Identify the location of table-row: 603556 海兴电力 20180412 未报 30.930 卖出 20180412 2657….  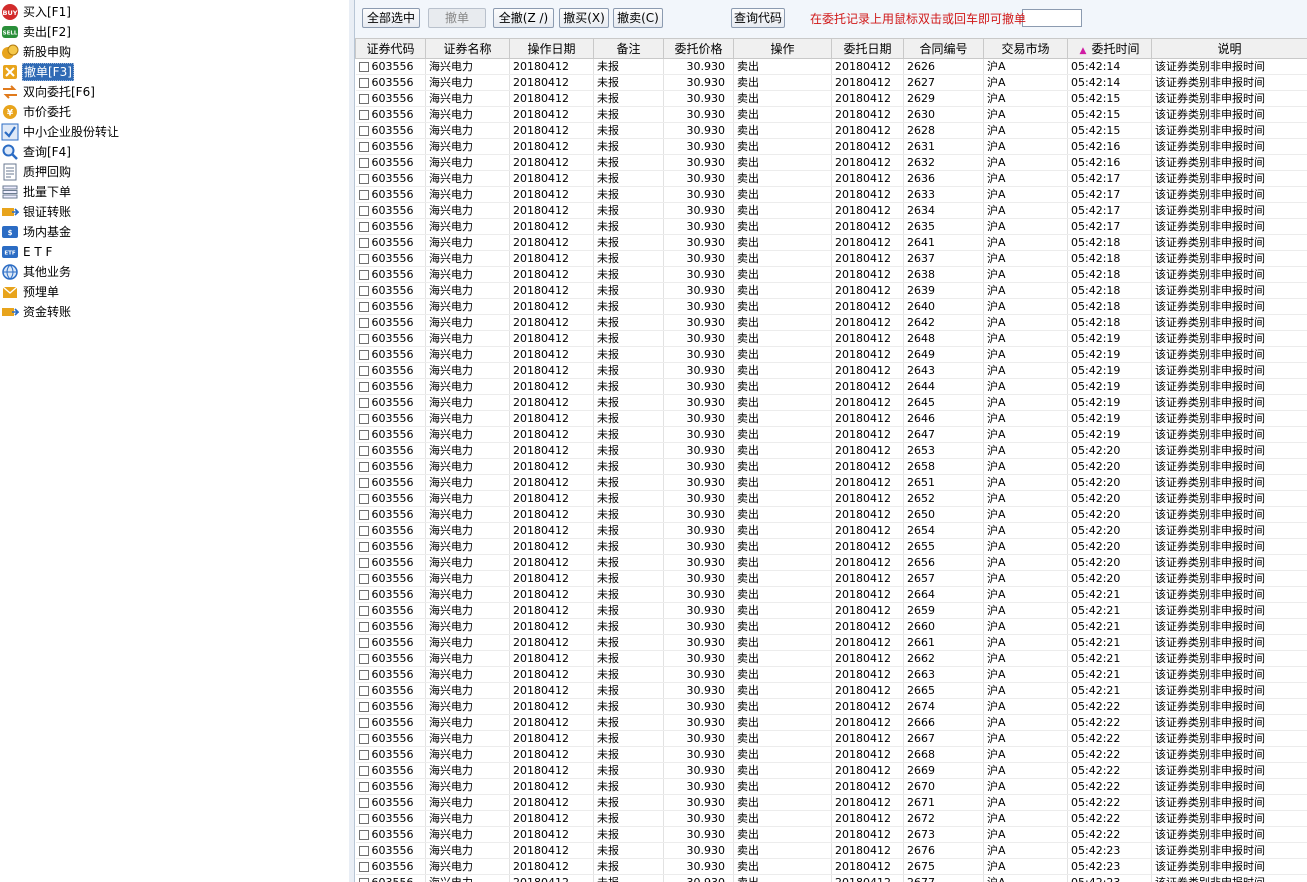
(831, 578).